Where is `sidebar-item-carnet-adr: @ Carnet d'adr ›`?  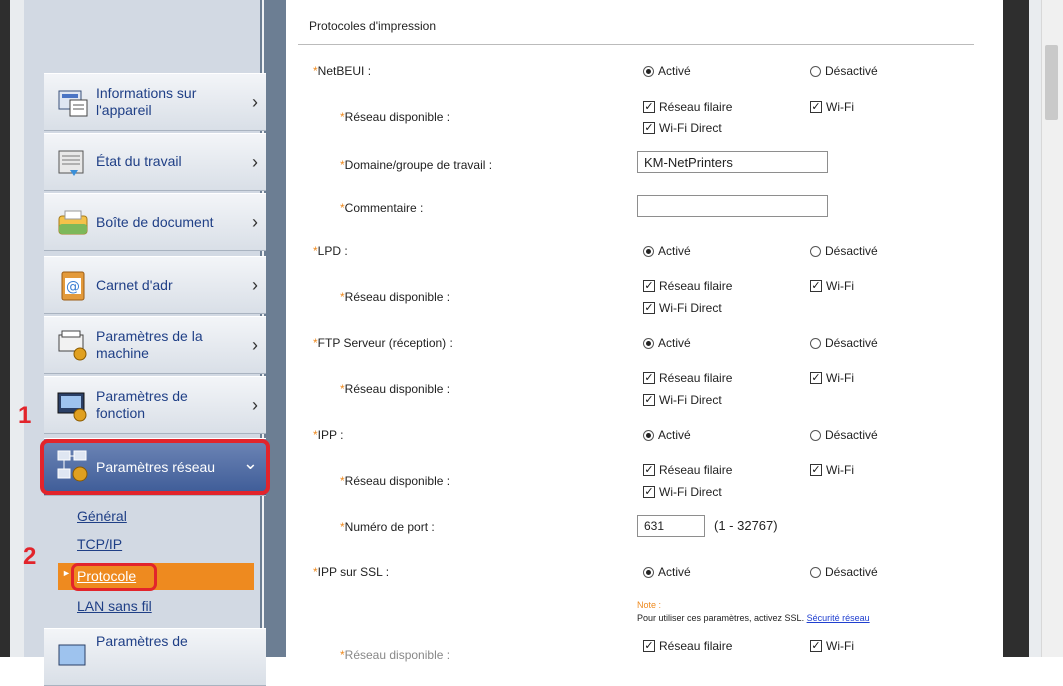
sidebar-item-carnet-adr: @ Carnet d'adr › is located at coordinates (155, 285).